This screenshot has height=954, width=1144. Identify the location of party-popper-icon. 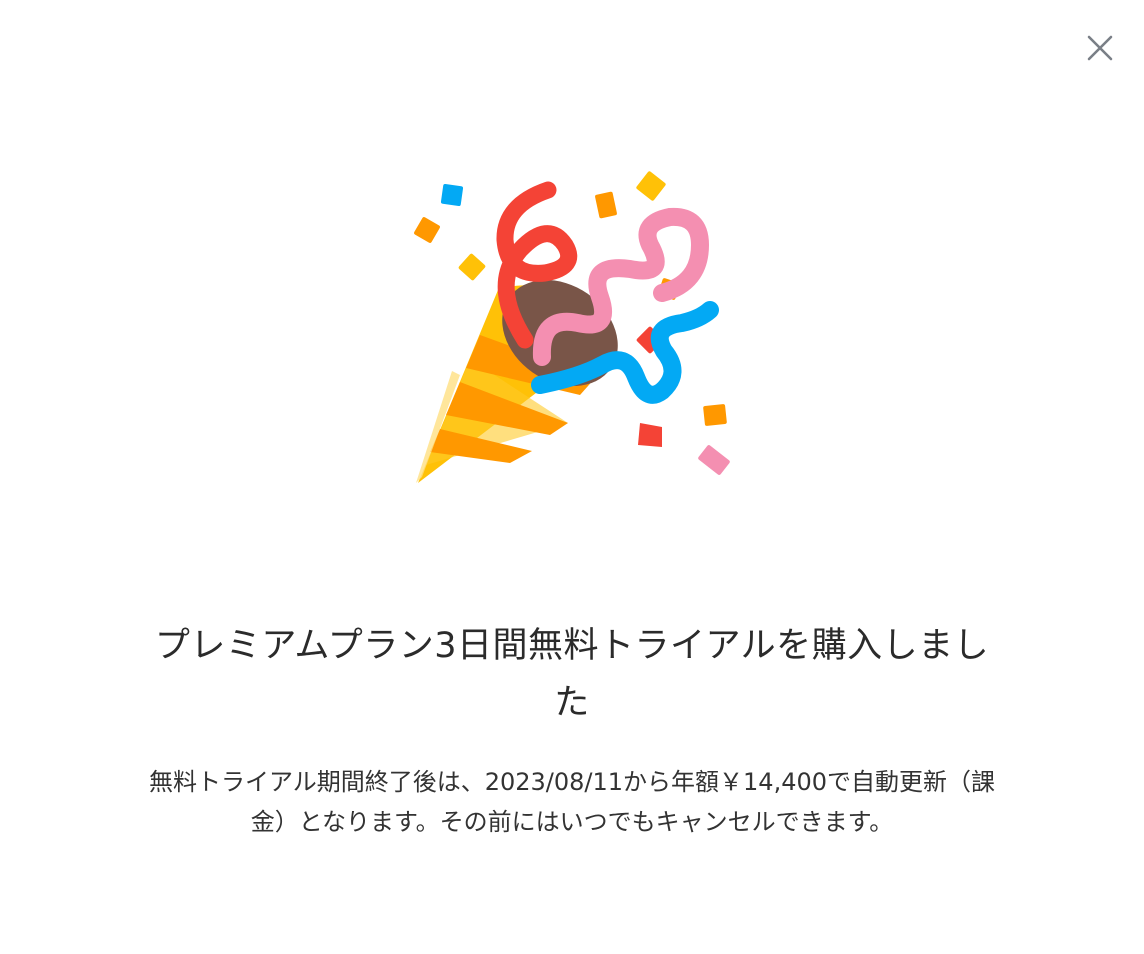
(572, 327).